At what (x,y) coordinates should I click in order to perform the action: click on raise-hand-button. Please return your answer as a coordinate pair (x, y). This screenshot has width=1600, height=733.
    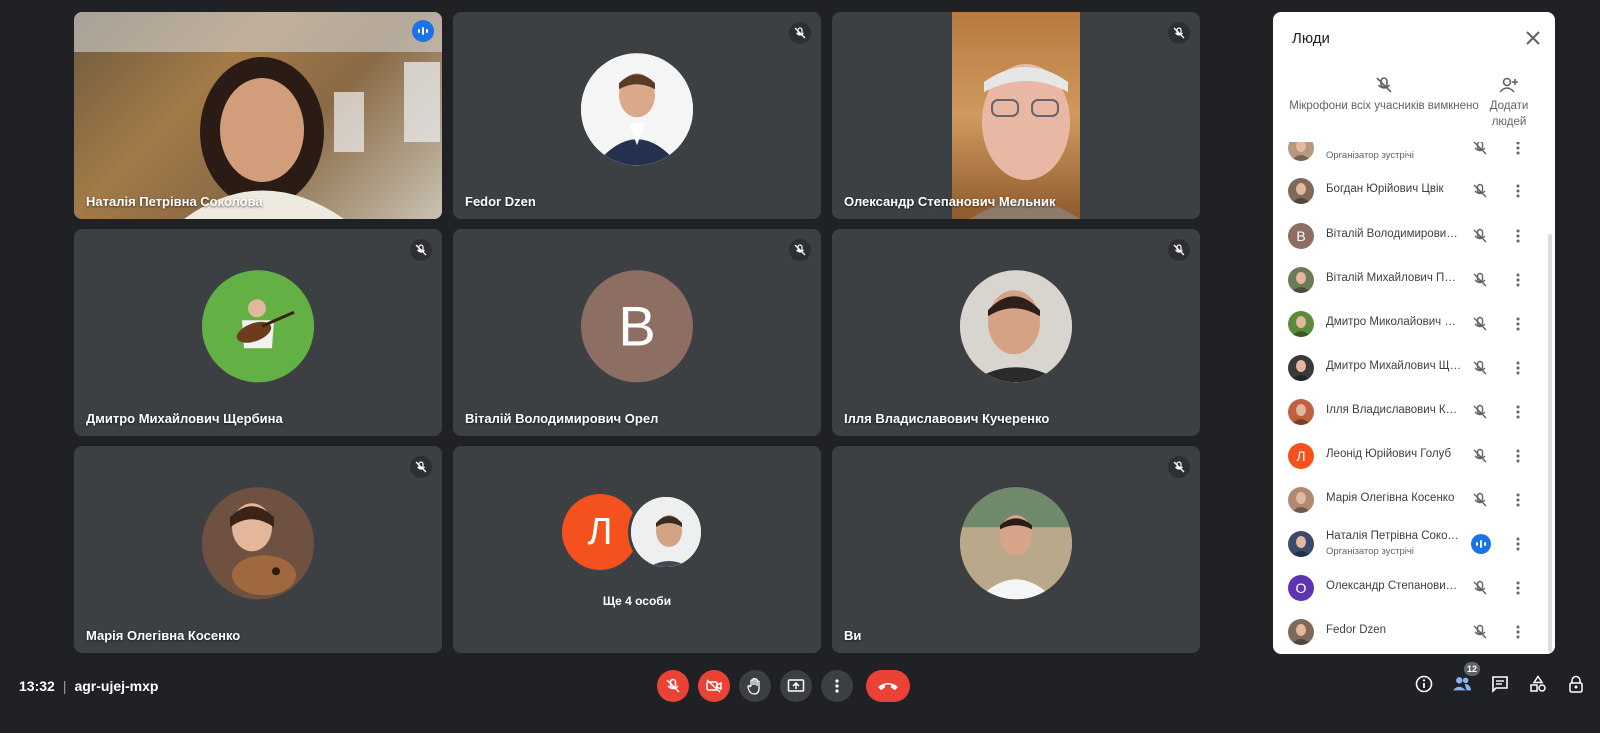
    Looking at the image, I should click on (755, 686).